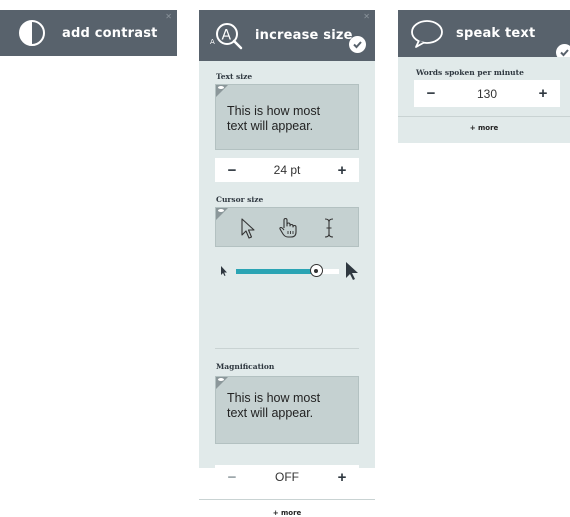 Image resolution: width=570 pixels, height=517 pixels. What do you see at coordinates (274, 398) in the screenshot?
I see `mag-preview-line1: This is how most` at bounding box center [274, 398].